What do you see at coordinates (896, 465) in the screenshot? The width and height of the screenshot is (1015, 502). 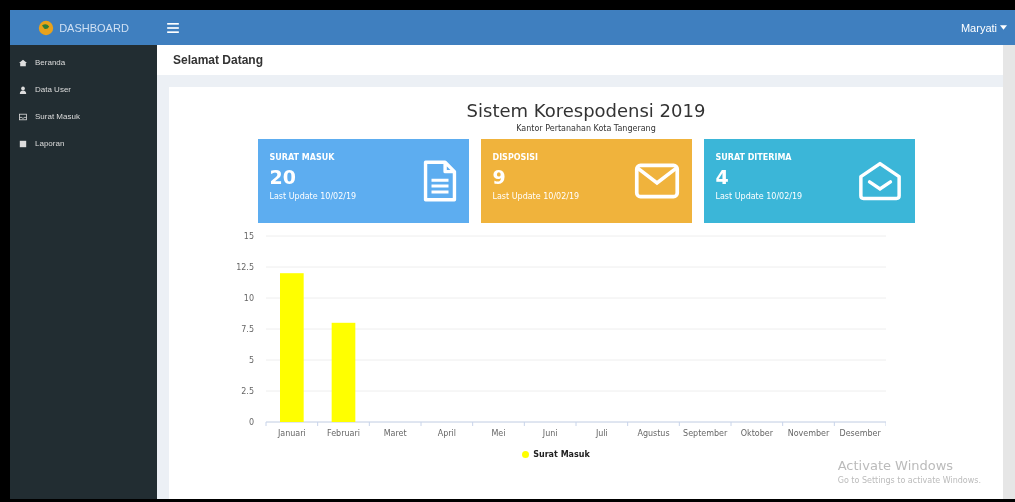 I see `activation-notice-title: Activate Windows` at bounding box center [896, 465].